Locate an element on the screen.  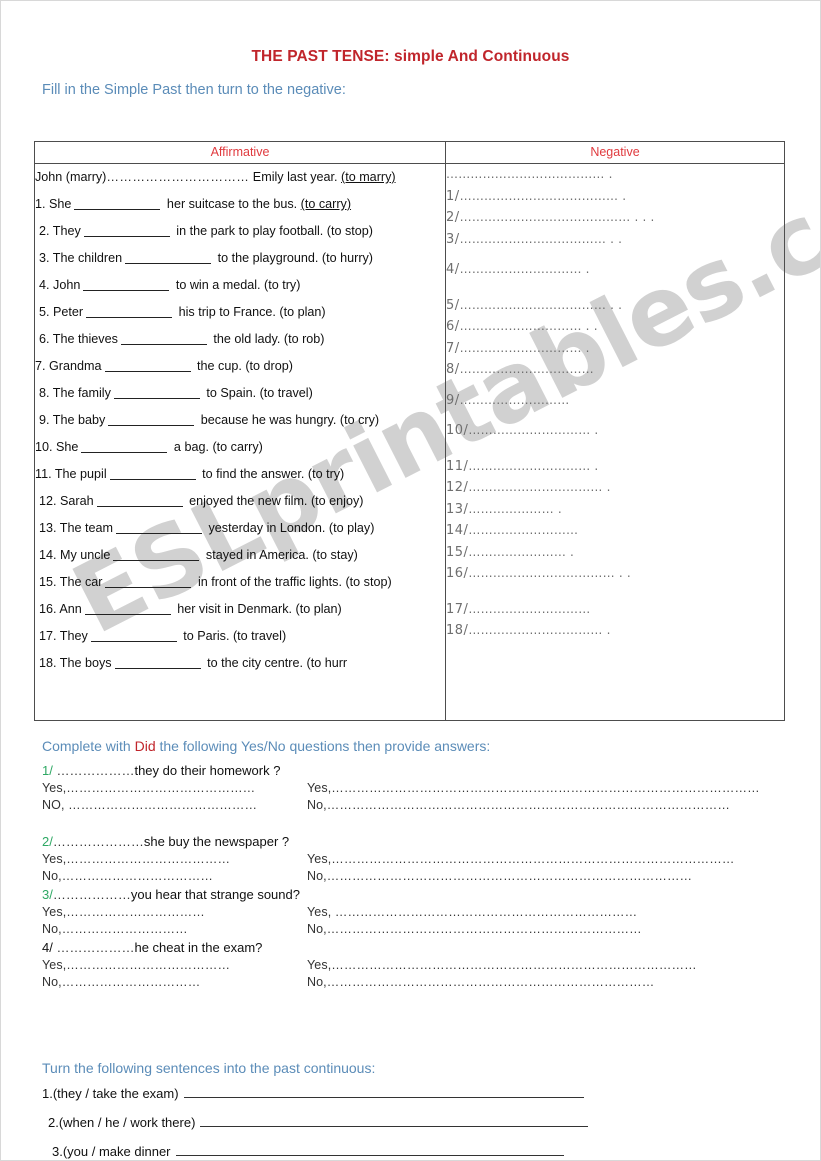
negative-row: 12/…………………………… . is located at coordinates (615, 488).